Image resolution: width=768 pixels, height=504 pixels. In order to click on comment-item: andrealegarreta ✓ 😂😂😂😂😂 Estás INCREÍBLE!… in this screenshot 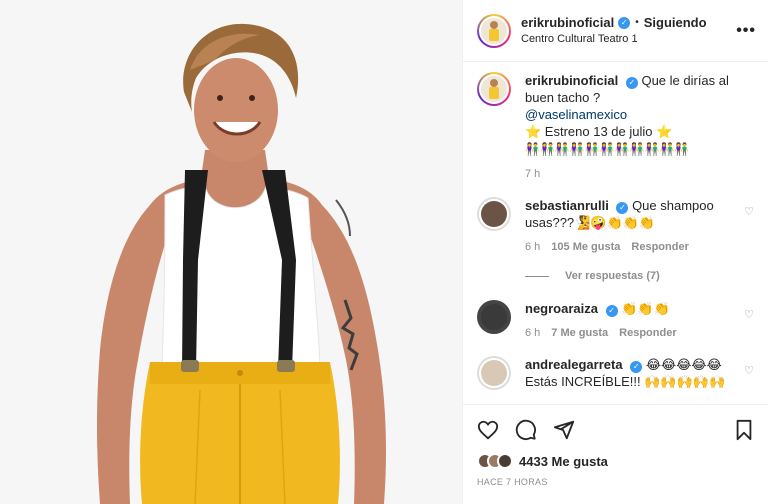, I will do `click(615, 373)`.